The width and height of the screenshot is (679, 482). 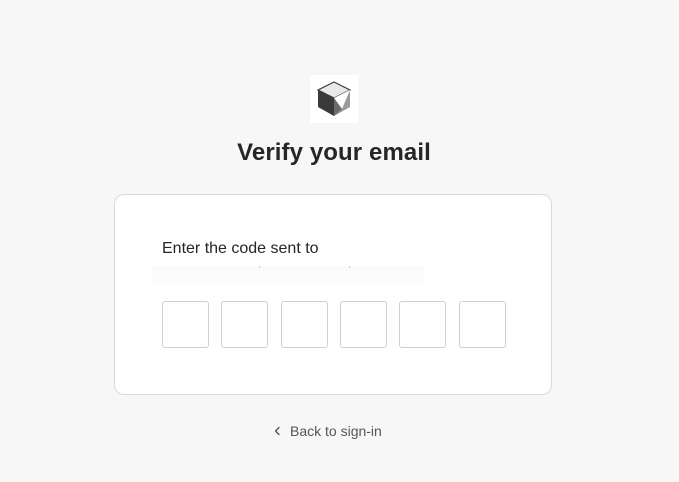 What do you see at coordinates (288, 275) in the screenshot?
I see `redacted-email` at bounding box center [288, 275].